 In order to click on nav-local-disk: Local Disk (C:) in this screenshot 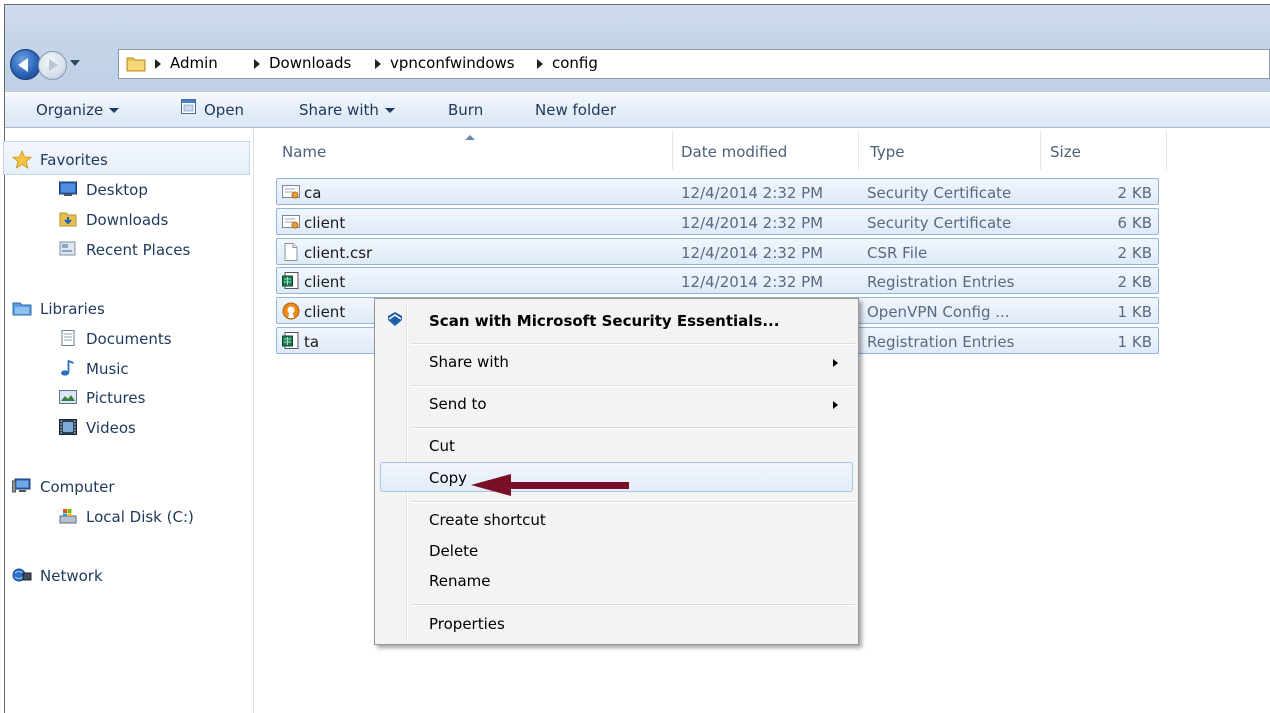, I will do `click(140, 517)`.